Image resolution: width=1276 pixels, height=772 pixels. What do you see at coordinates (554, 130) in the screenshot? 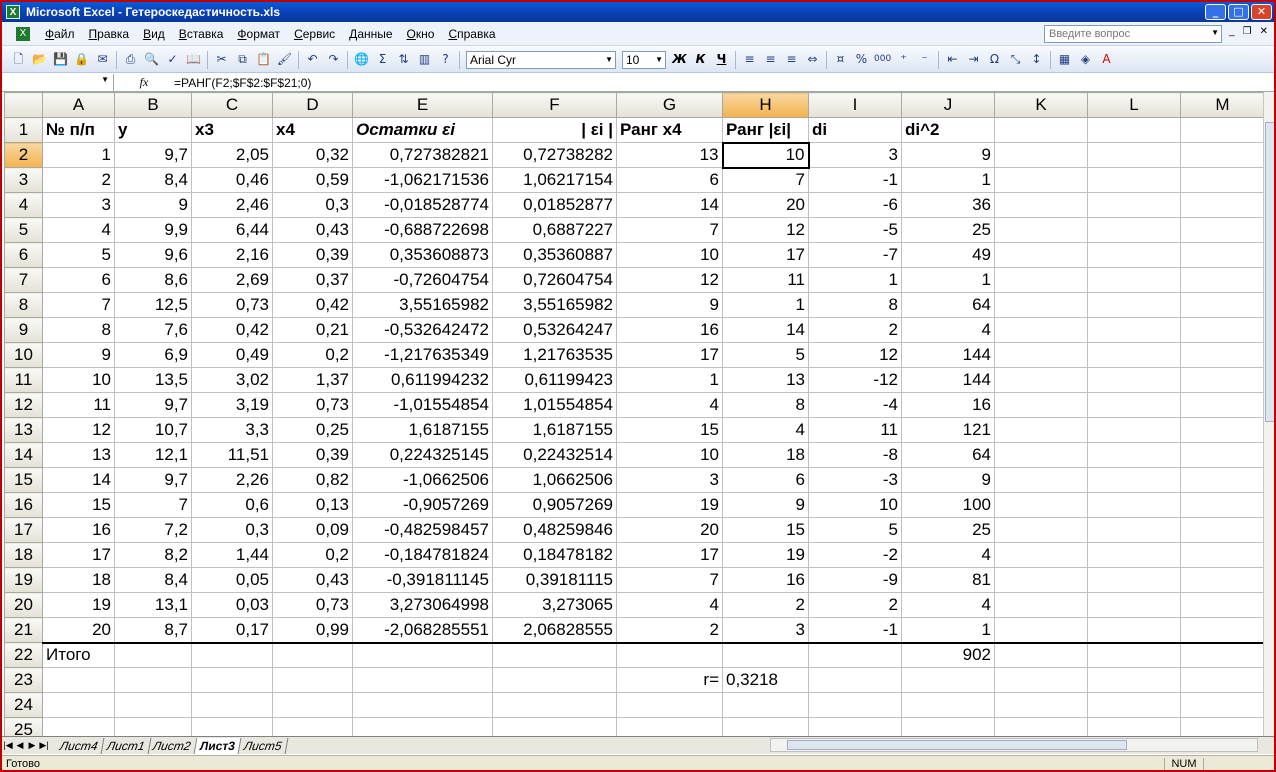
I see `header-cell: | εi |` at bounding box center [554, 130].